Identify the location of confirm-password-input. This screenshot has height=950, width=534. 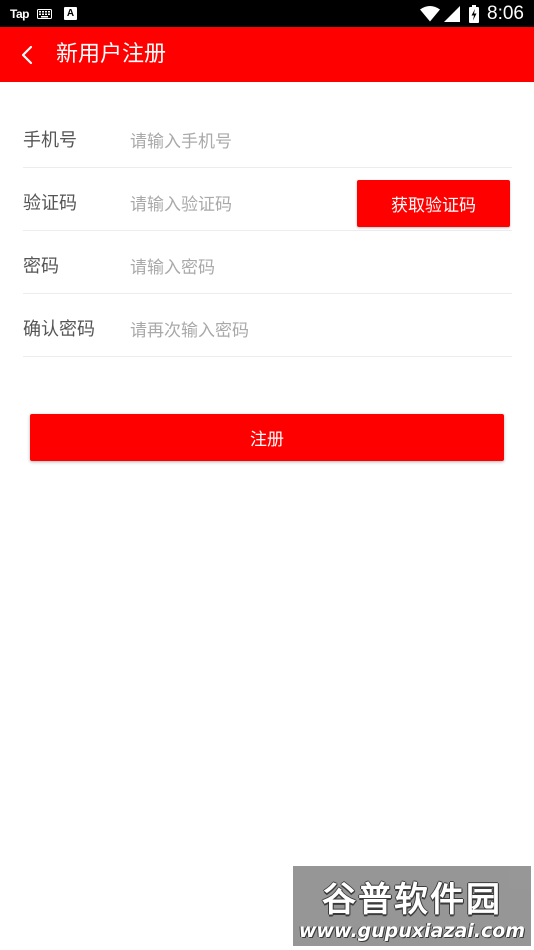
(315, 331).